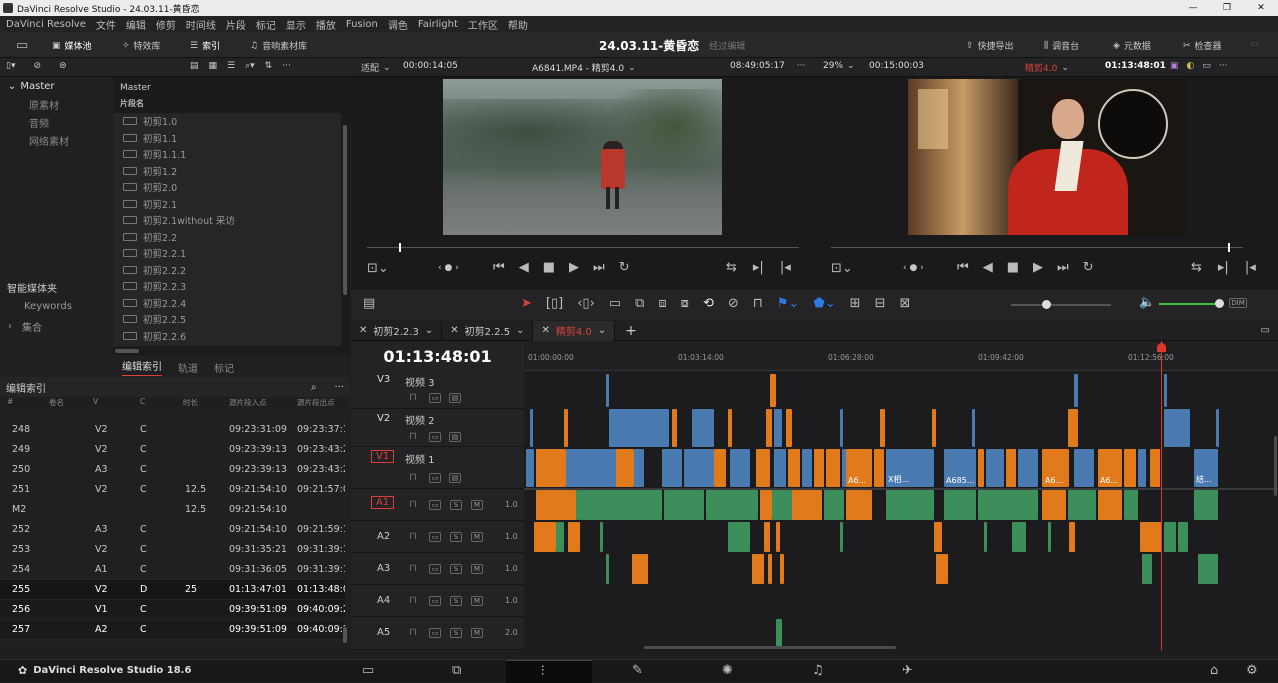 The width and height of the screenshot is (1278, 683). I want to click on zoom-custom-icon: ⊠, so click(904, 303).